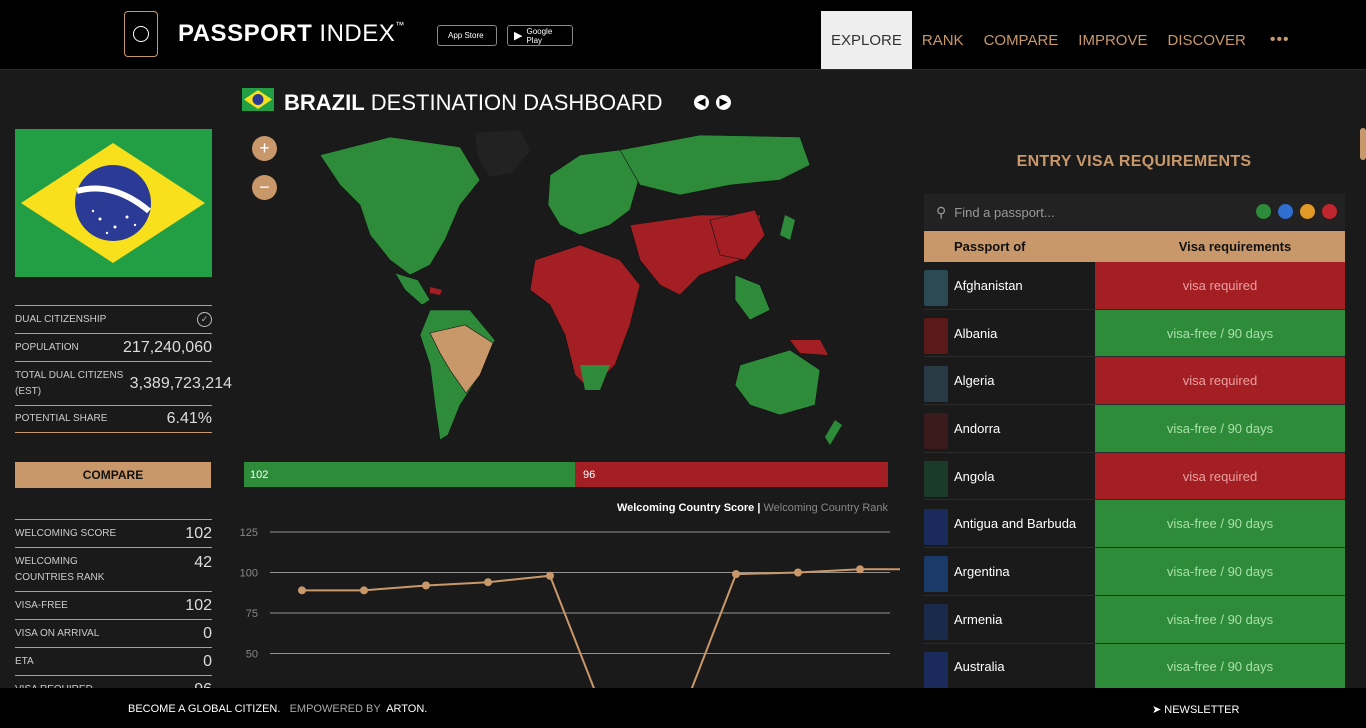  What do you see at coordinates (1009, 619) in the screenshot?
I see `passport-country-cell: Armenia` at bounding box center [1009, 619].